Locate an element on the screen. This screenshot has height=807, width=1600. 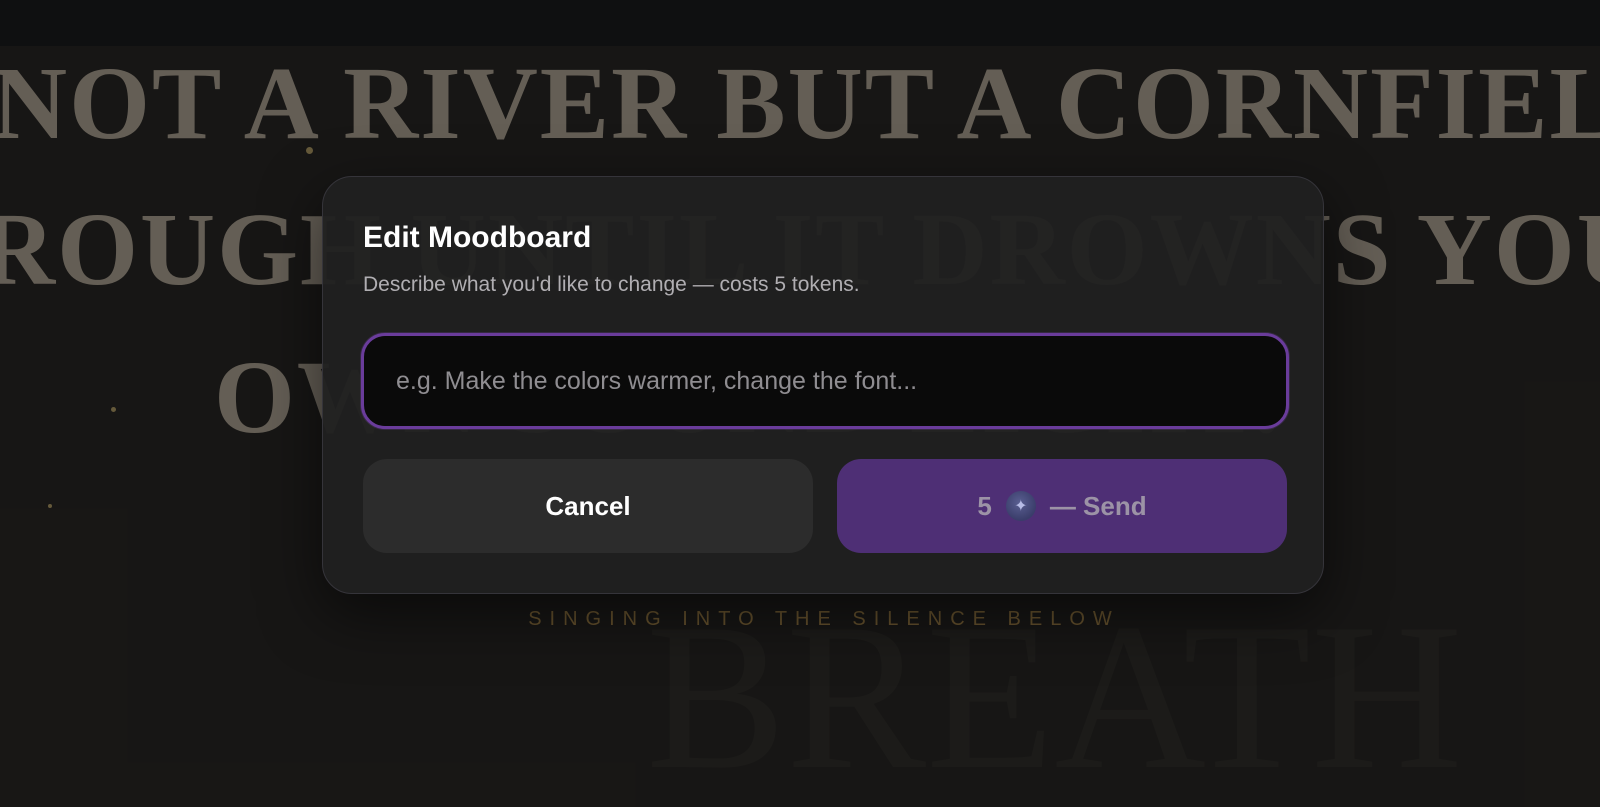
dialog-title: Edit Moodboard is located at coordinates (477, 237).